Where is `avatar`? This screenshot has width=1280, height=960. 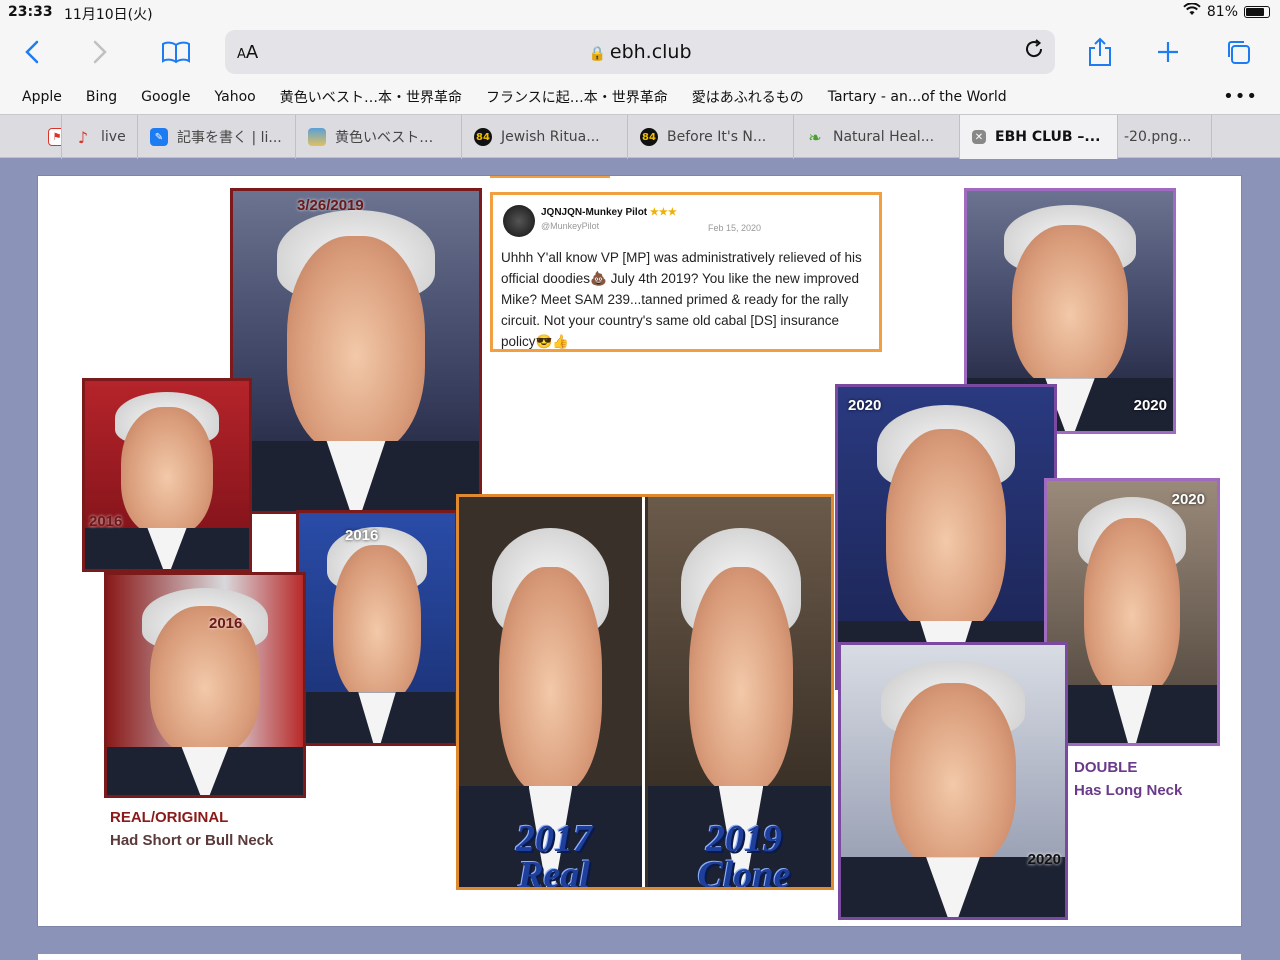 avatar is located at coordinates (519, 221).